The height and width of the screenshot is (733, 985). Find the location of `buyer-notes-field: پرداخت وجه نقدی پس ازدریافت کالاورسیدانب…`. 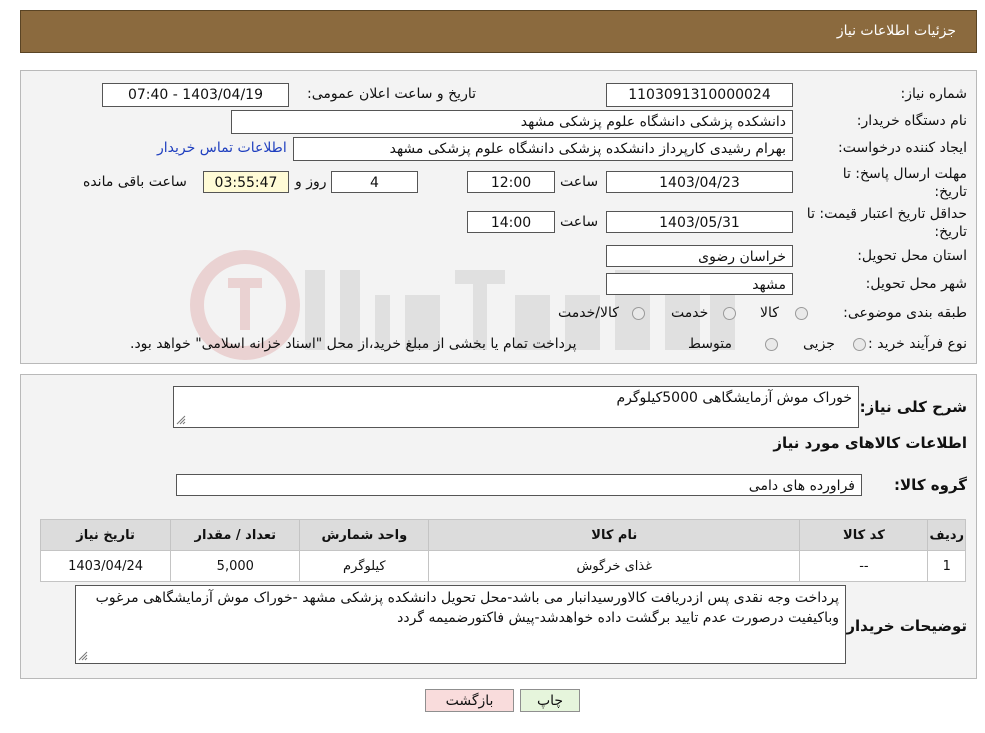

buyer-notes-field: پرداخت وجه نقدی پس ازدریافت کالاورسیدانب… is located at coordinates (460, 624).